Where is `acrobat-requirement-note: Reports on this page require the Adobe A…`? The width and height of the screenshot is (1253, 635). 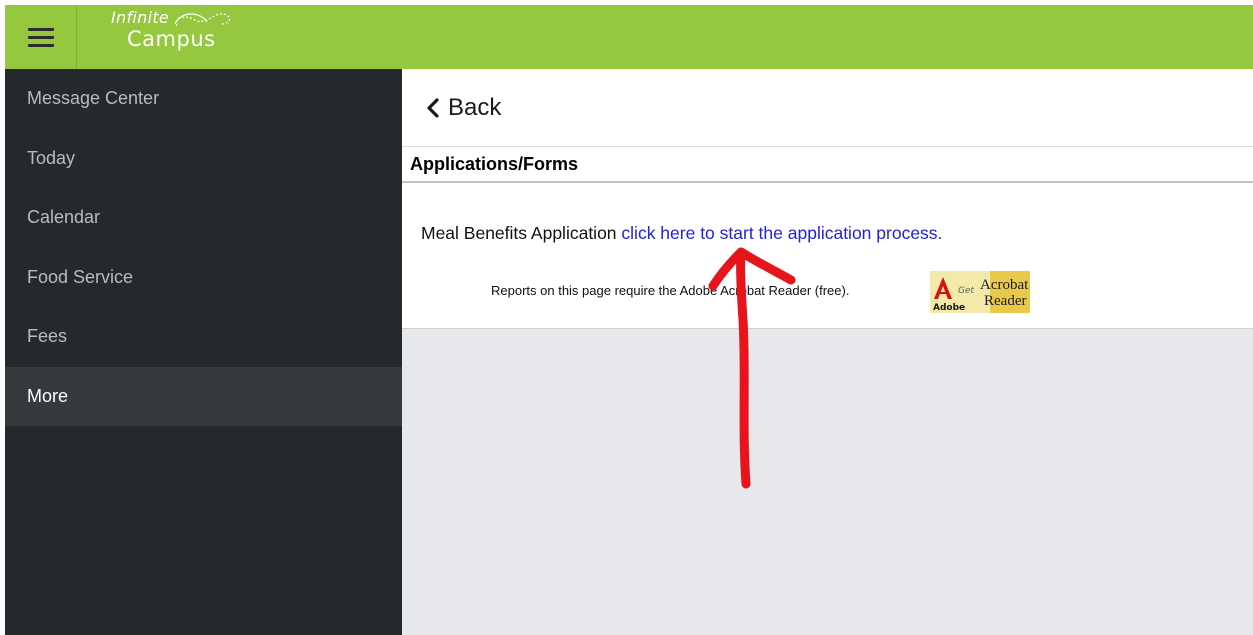
acrobat-requirement-note: Reports on this page require the Adobe A… is located at coordinates (670, 290).